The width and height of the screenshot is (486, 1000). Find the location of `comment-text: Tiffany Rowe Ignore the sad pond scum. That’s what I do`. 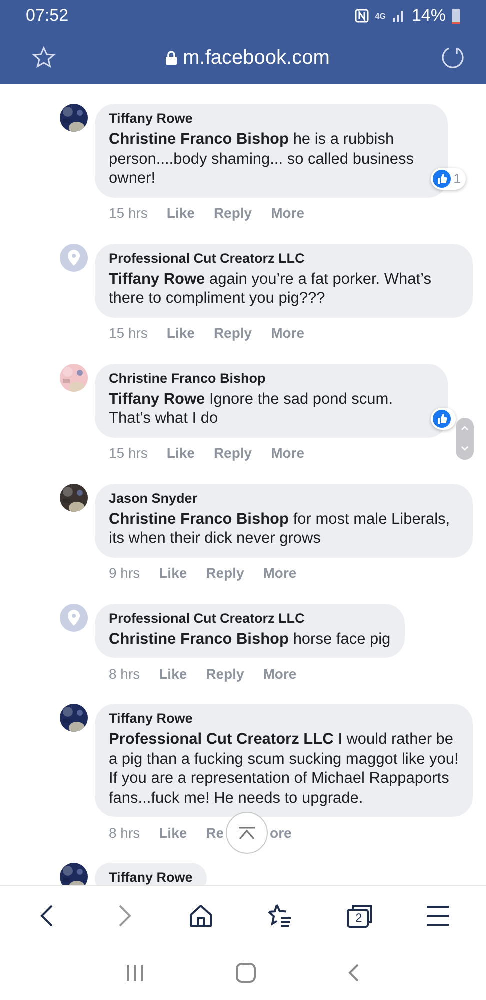

comment-text: Tiffany Rowe Ignore the sad pond scum. That’s what I do is located at coordinates (251, 409).